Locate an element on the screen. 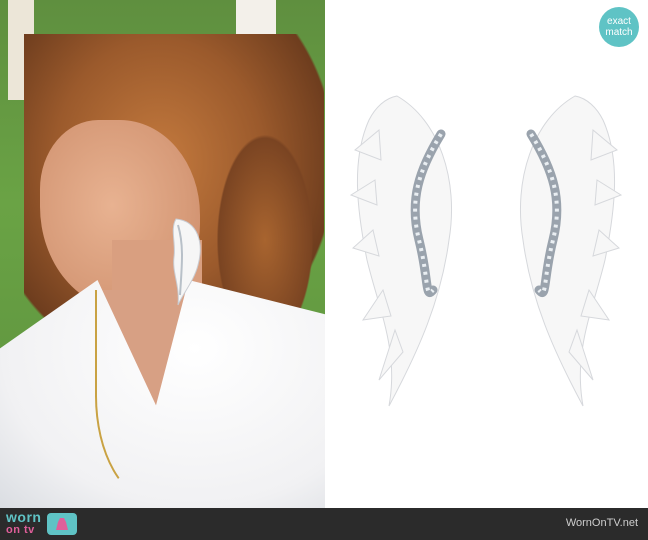  gold-necklace is located at coordinates (156, 396).